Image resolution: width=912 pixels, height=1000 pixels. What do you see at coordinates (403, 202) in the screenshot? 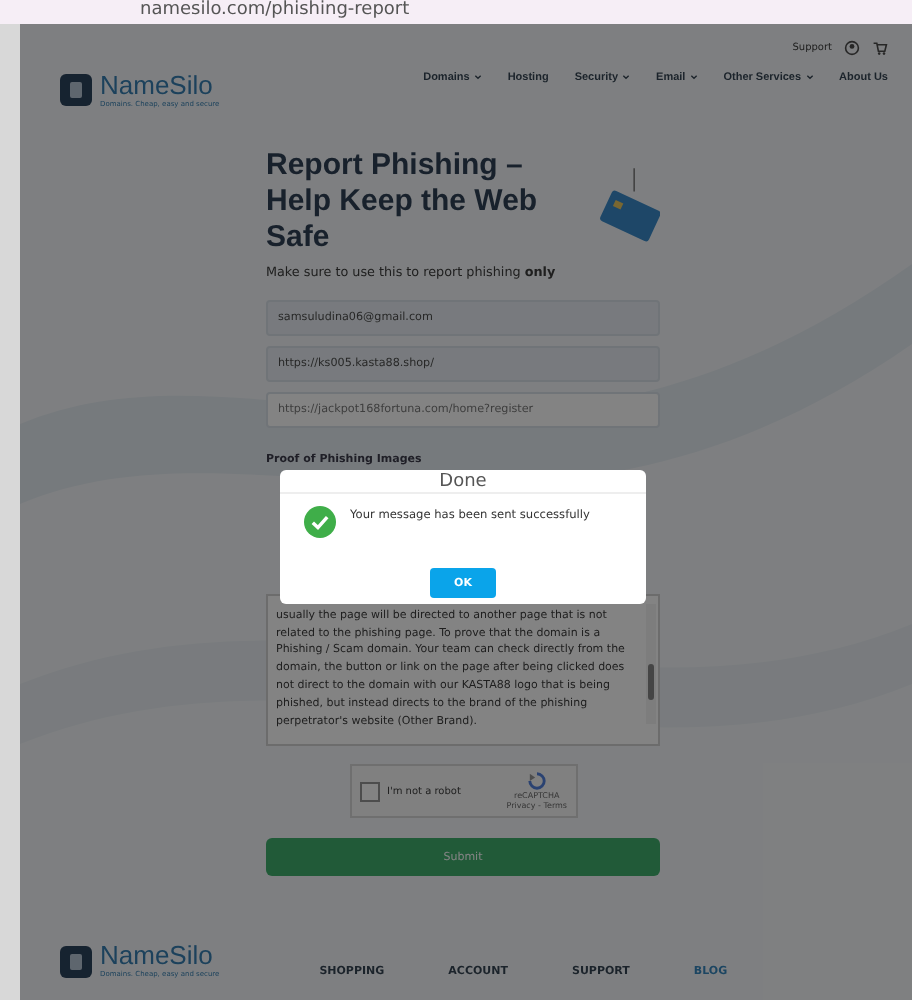
I see `page-title: Report Phishing – Help Keep the Web Safe` at bounding box center [403, 202].